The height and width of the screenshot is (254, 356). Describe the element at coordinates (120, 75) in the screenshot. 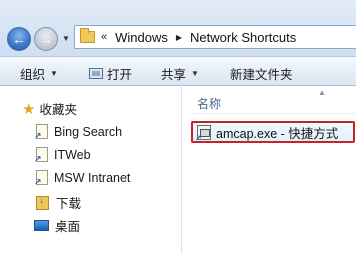

I see `open-label: 打开` at that location.